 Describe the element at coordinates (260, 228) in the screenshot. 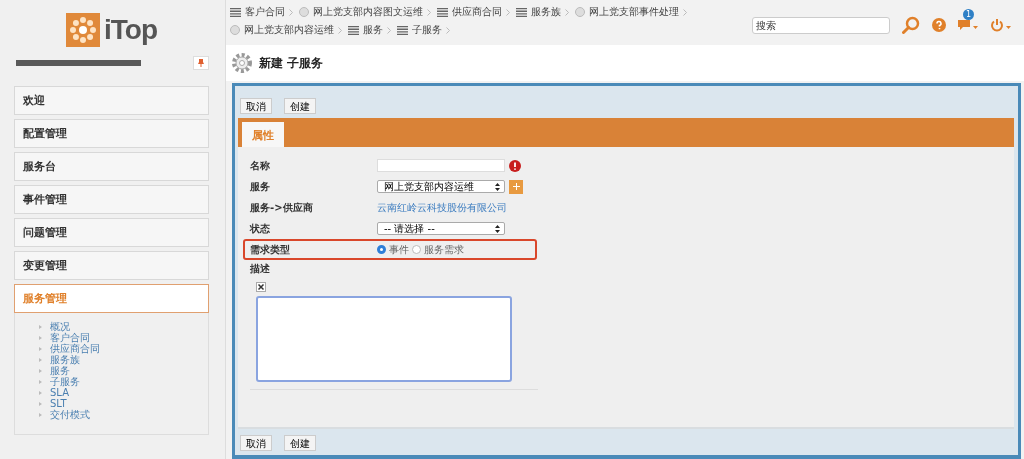

I see `field-label: 状态` at that location.